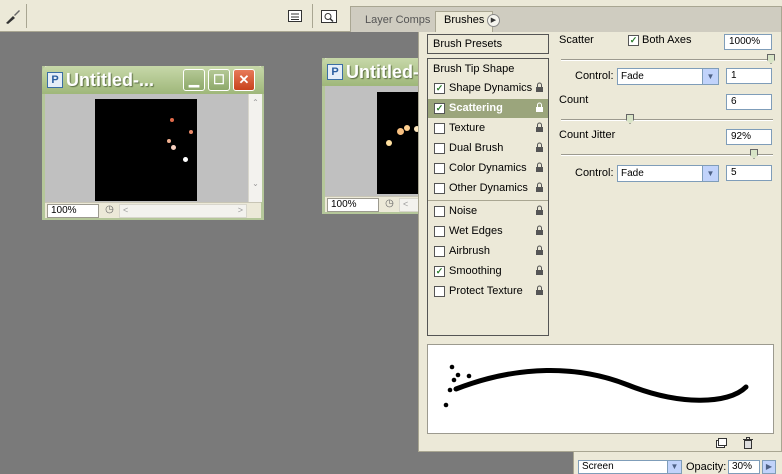  I want to click on palette-well: Layer Comps Brushes ▶, so click(566, 19).